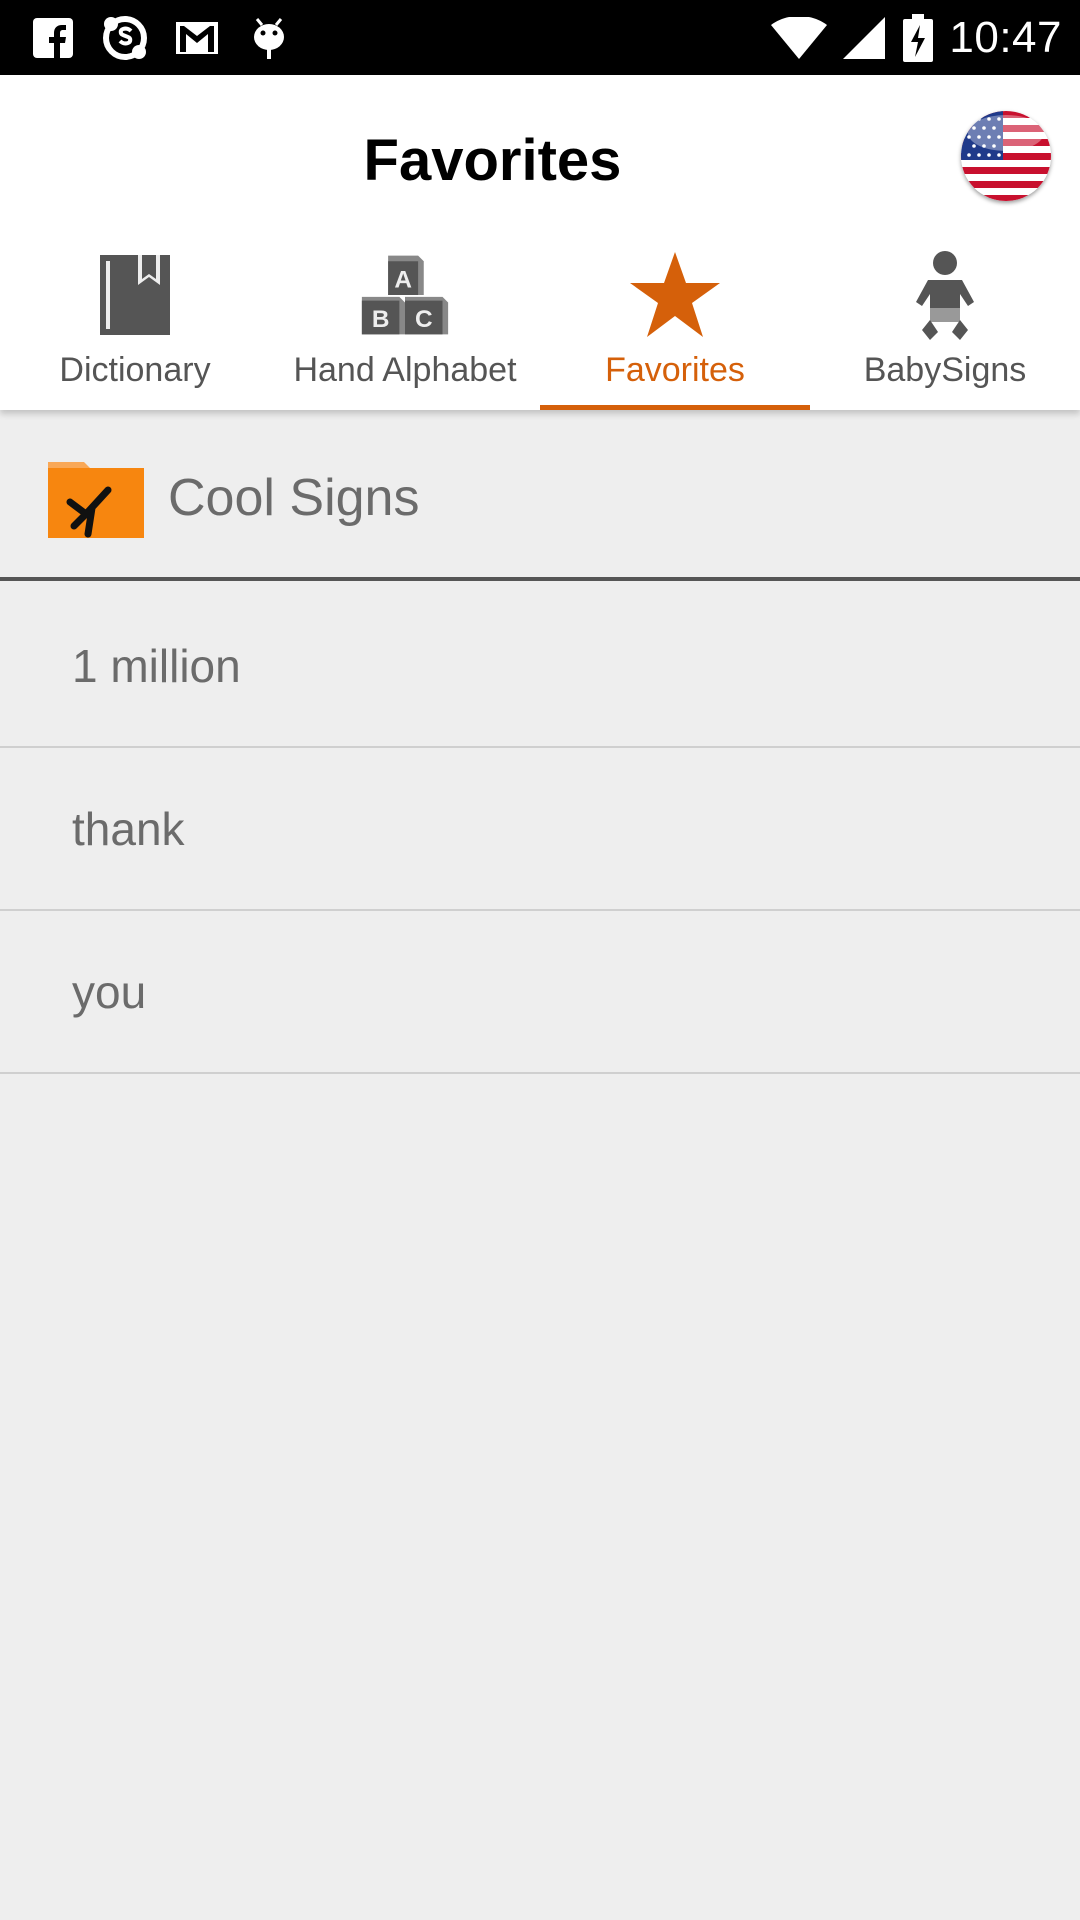  What do you see at coordinates (269, 38) in the screenshot?
I see `android-debug-icon` at bounding box center [269, 38].